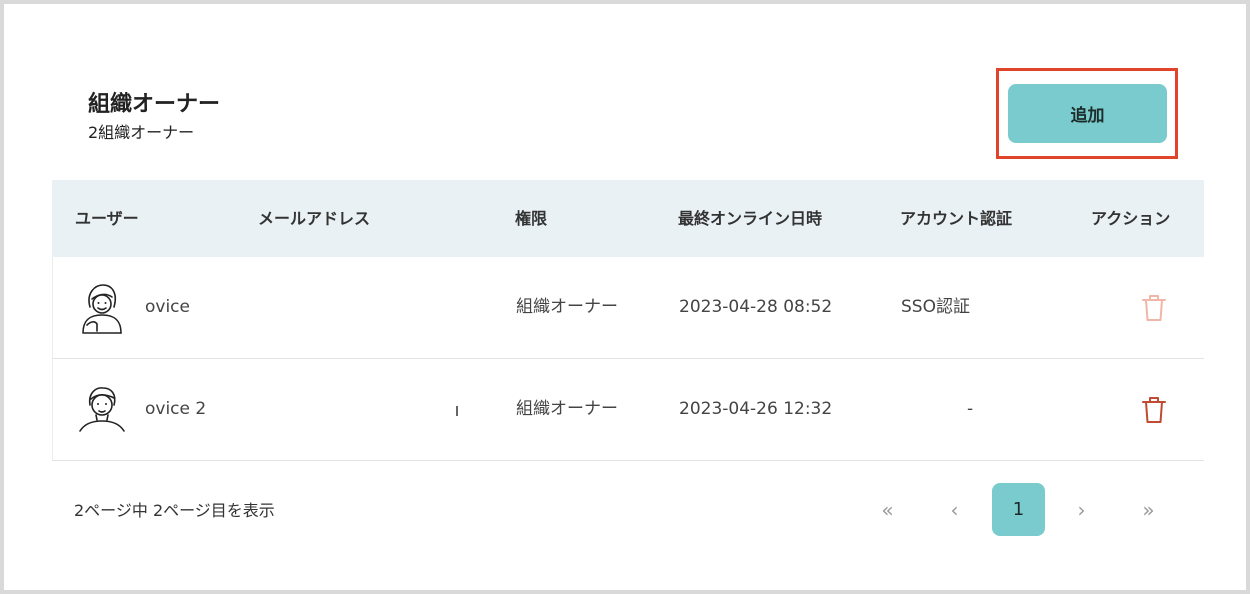 This screenshot has height=594, width=1250. Describe the element at coordinates (1081, 509) in the screenshot. I see `next-page-button: ›` at that location.